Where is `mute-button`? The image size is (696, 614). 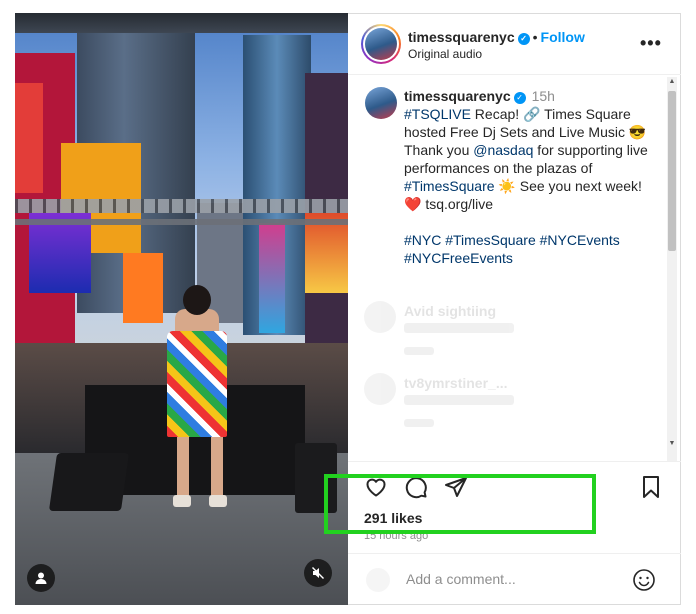 mute-button is located at coordinates (318, 573).